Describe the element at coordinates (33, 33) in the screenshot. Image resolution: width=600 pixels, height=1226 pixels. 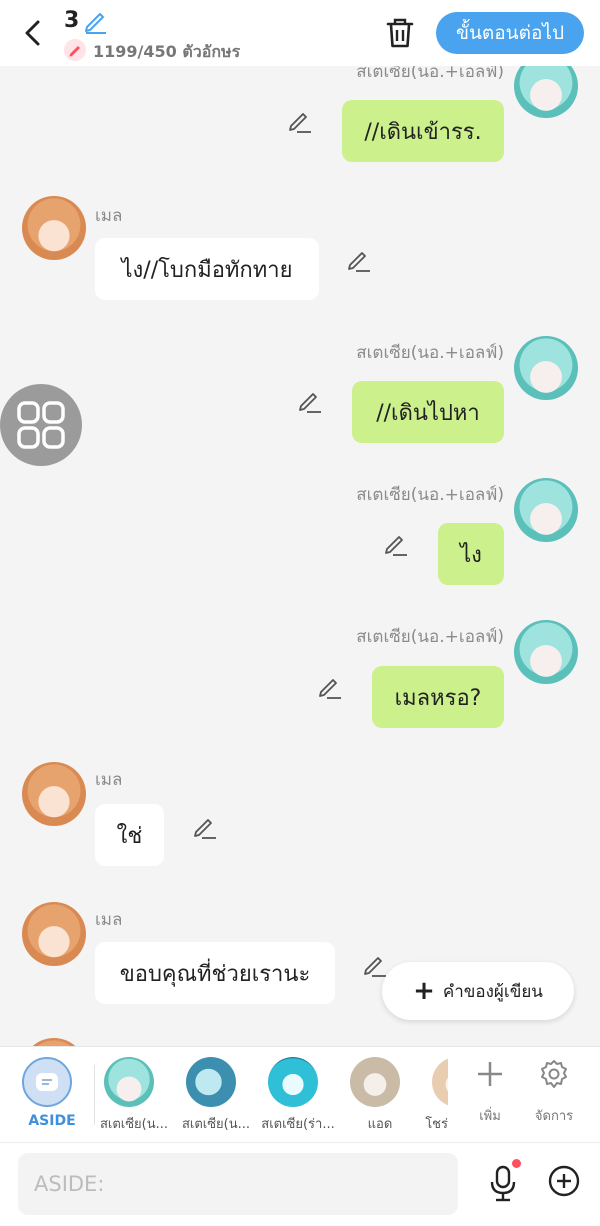
I see `back-arrow-icon` at that location.